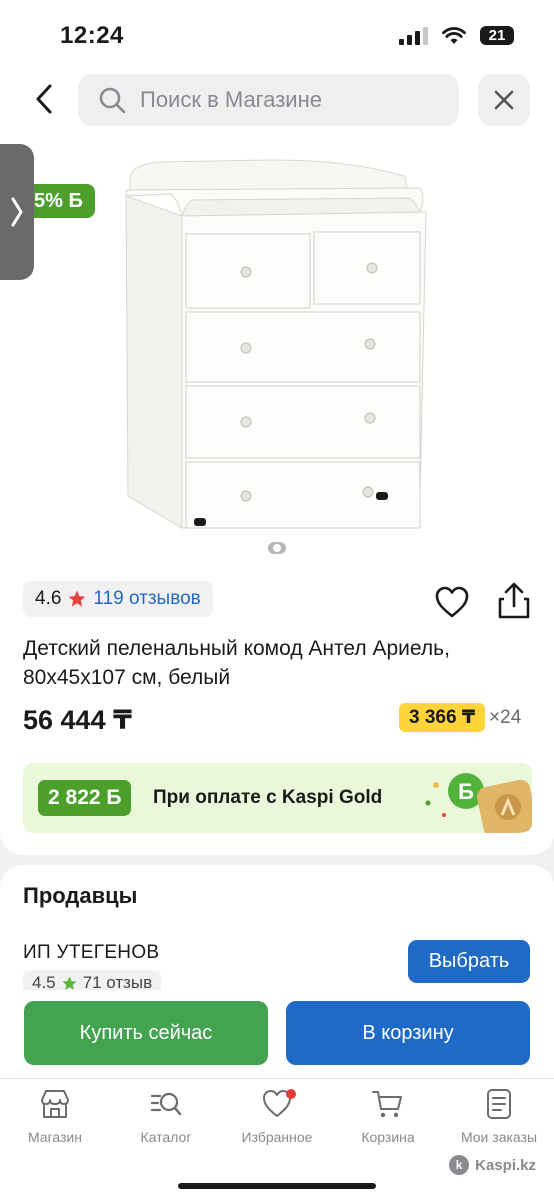  I want to click on tab-label: Корзина, so click(388, 1137).